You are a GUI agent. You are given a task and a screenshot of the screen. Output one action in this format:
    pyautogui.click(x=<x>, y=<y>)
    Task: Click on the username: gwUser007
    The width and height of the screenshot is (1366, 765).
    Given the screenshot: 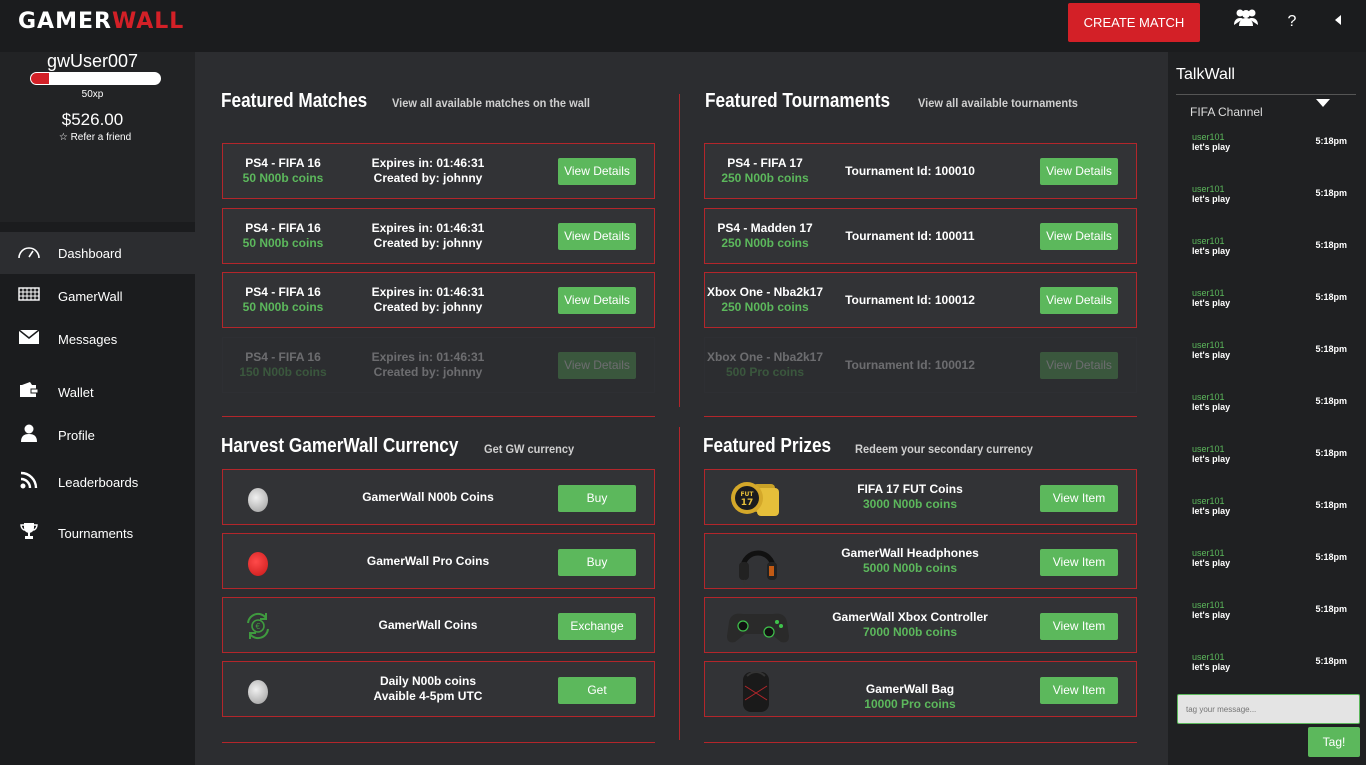 What is the action you would take?
    pyautogui.click(x=92, y=61)
    